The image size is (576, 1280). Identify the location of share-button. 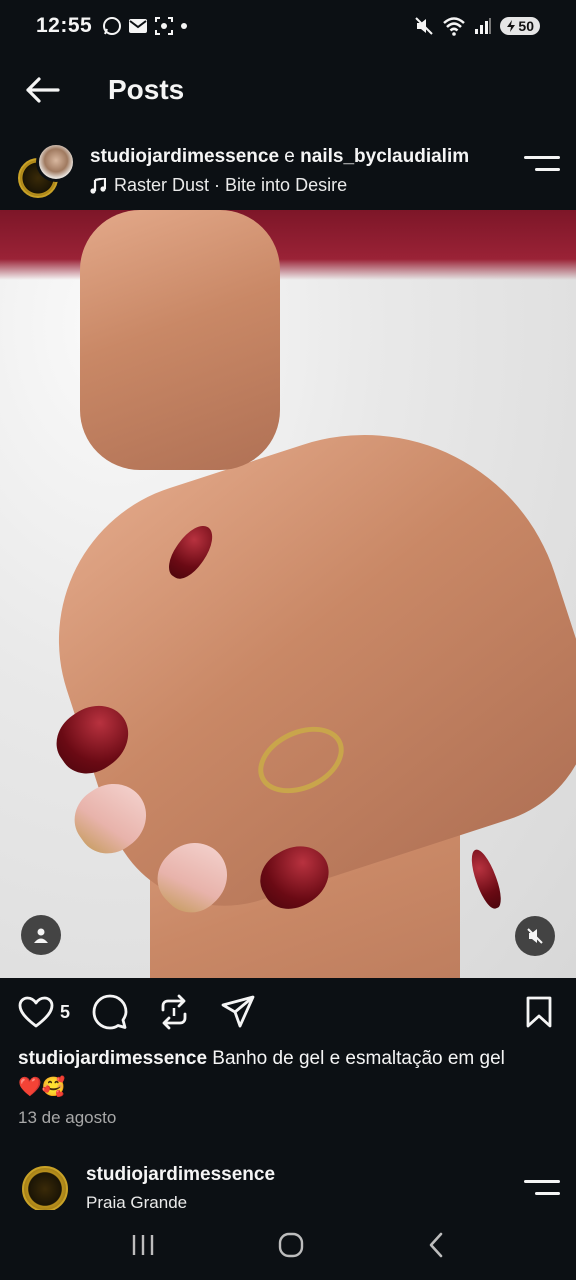
(238, 1012).